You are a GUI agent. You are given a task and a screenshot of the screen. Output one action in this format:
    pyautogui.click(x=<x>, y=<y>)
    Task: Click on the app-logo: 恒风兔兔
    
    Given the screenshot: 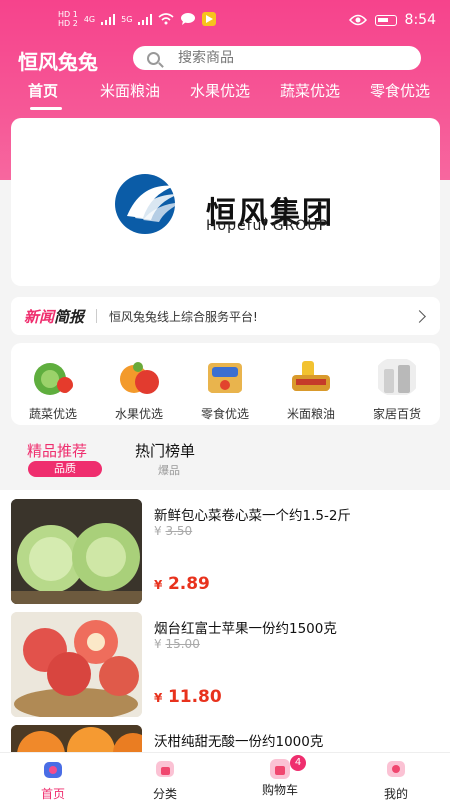 What is the action you would take?
    pyautogui.click(x=58, y=62)
    